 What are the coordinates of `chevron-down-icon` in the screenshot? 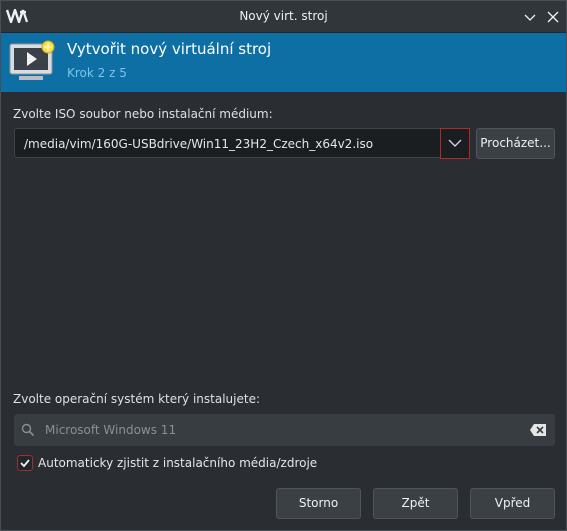 It's located at (455, 143).